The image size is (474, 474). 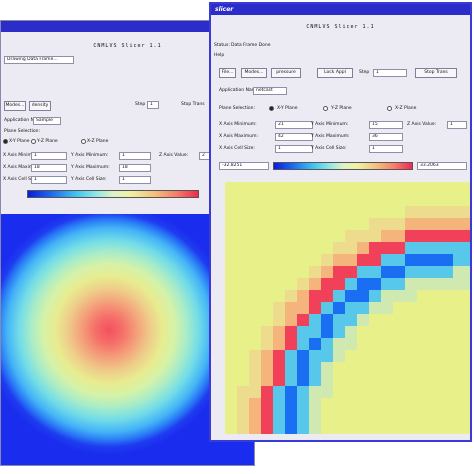 I want to click on front-app-name-field: netcast, so click(x=270, y=91).